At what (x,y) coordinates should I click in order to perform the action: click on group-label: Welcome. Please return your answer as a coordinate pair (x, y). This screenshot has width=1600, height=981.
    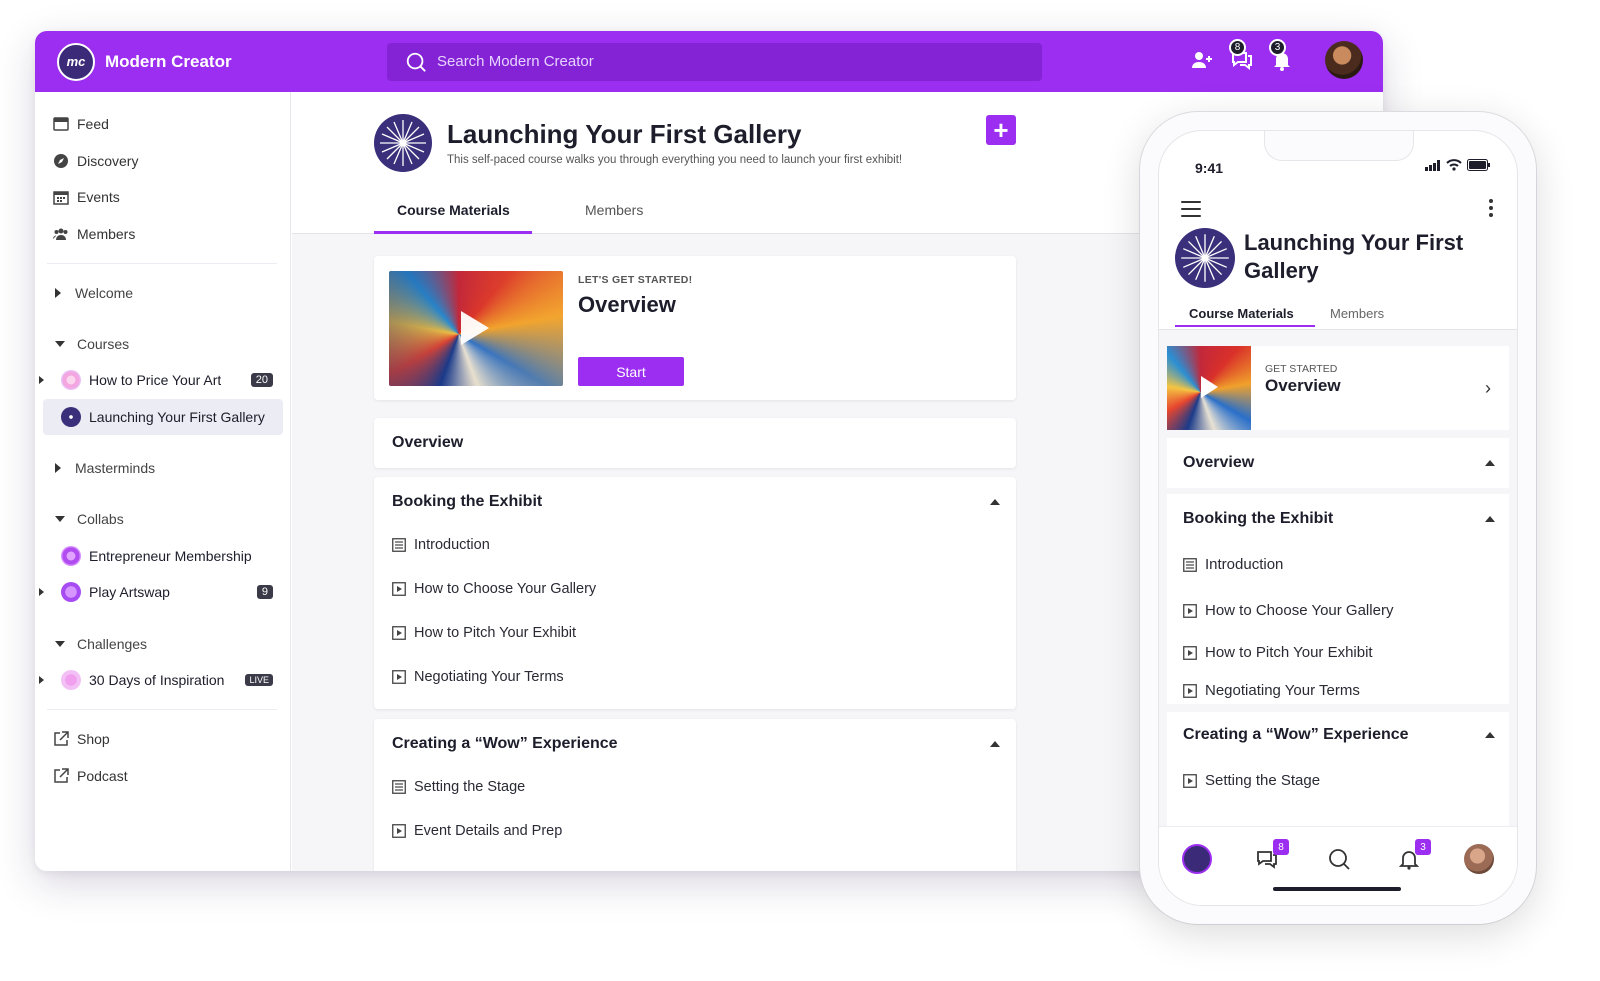
    Looking at the image, I should click on (104, 293).